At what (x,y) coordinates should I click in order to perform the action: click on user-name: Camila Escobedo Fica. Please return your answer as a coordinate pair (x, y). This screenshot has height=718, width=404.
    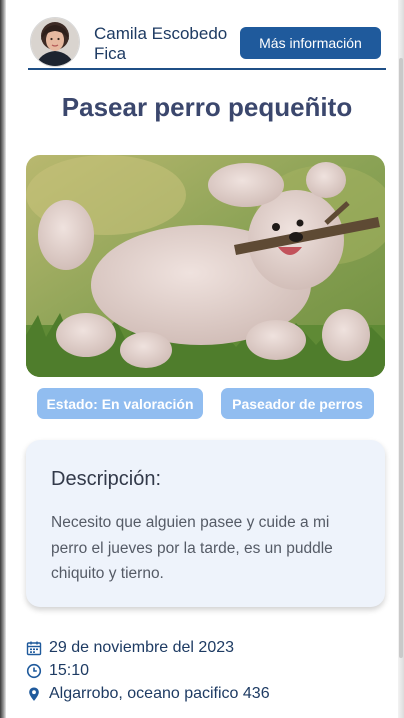
    Looking at the image, I should click on (161, 43).